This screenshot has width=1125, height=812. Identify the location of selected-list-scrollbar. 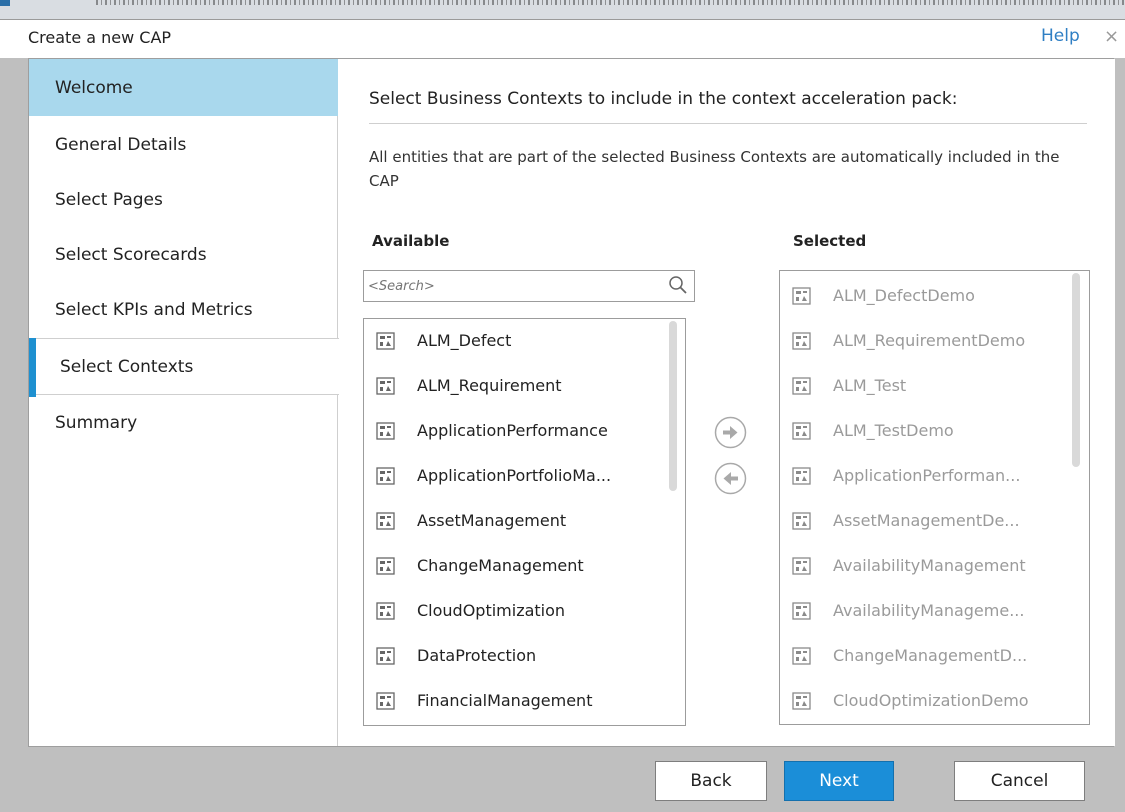
(1076, 370).